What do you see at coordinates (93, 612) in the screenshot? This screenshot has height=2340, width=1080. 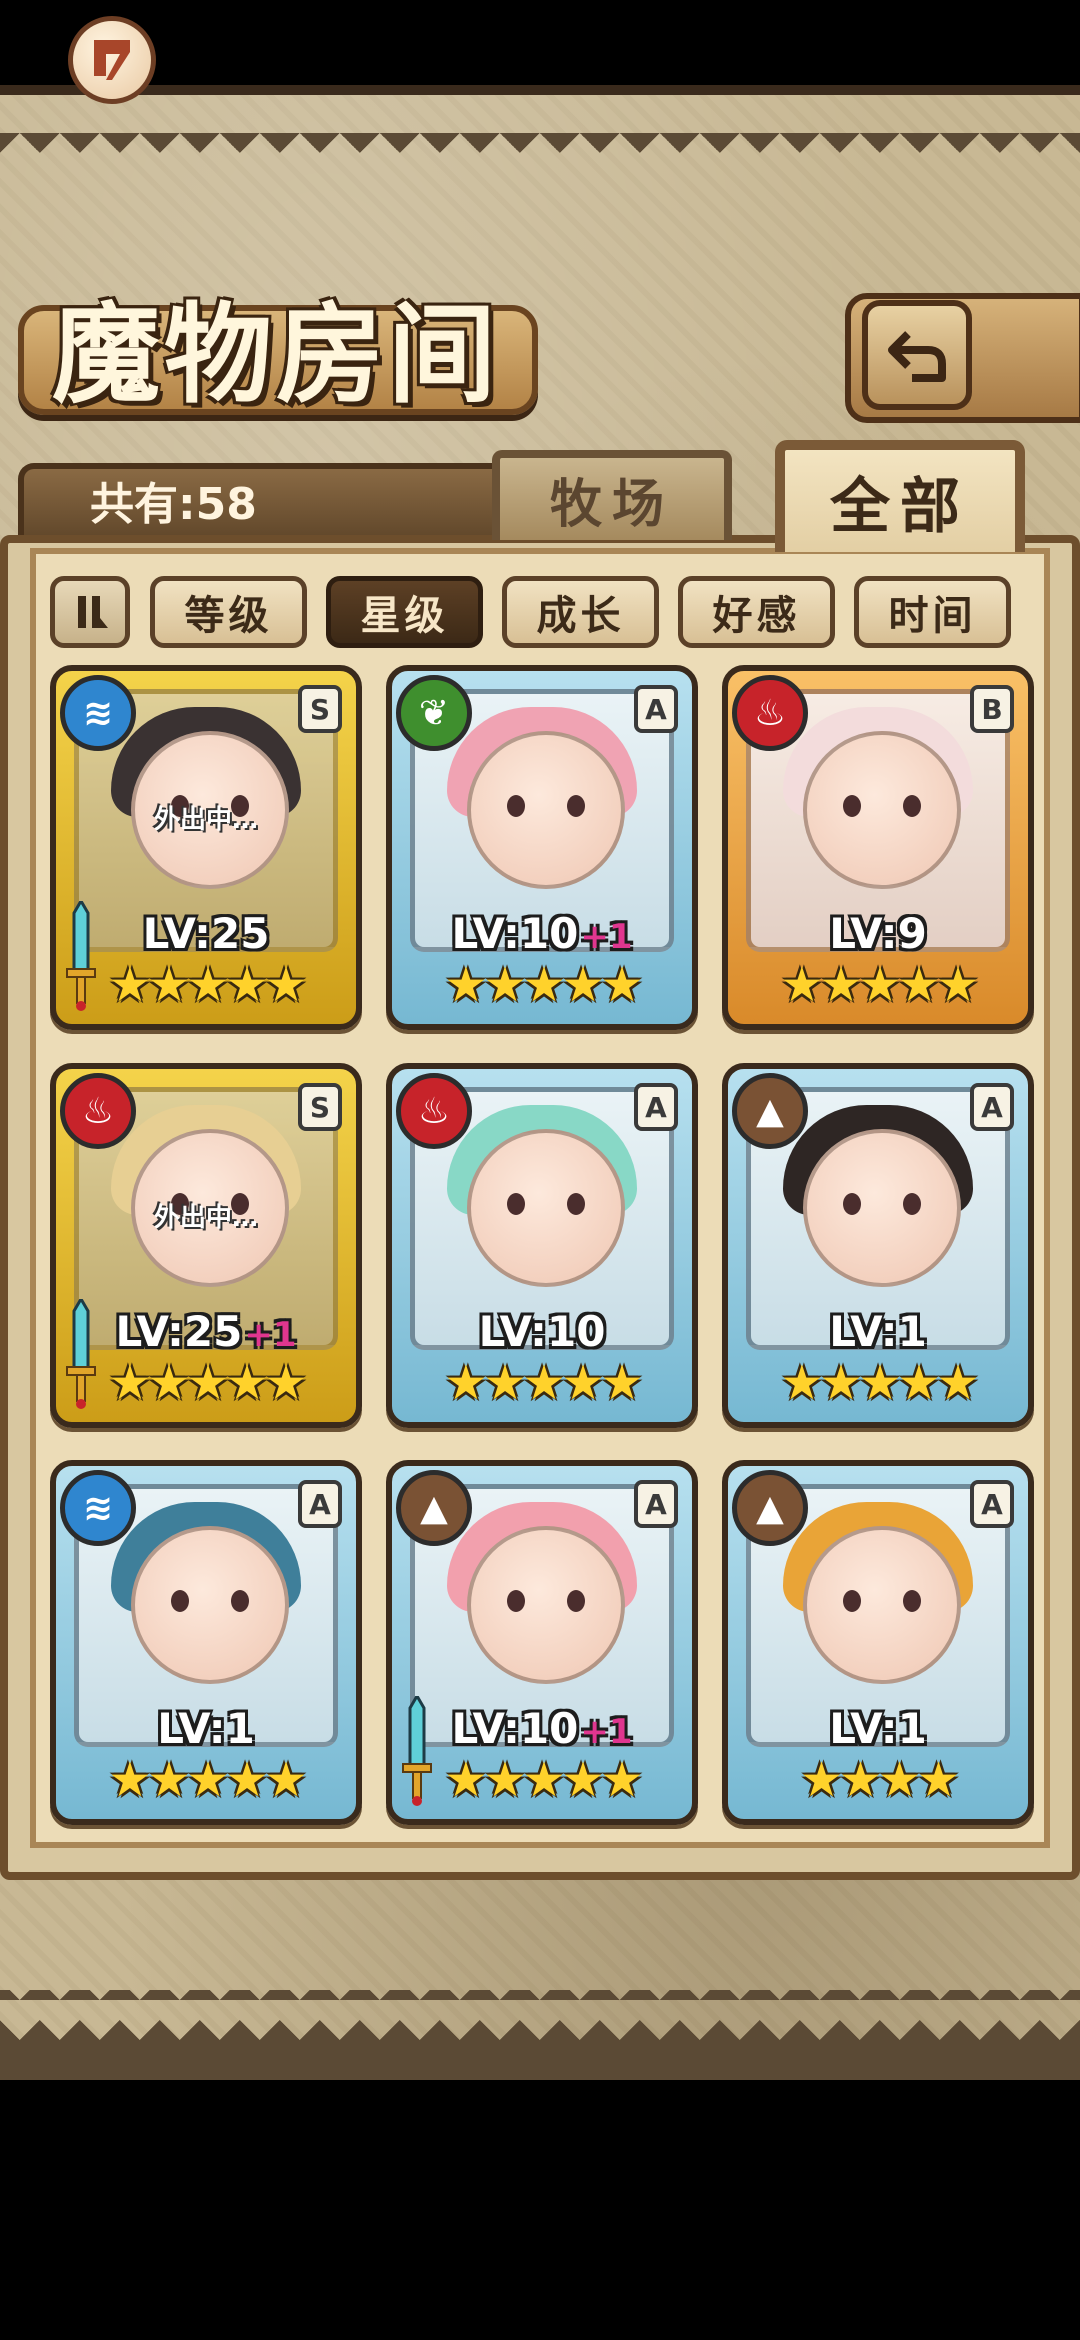 I see `sort-bars-icon` at bounding box center [93, 612].